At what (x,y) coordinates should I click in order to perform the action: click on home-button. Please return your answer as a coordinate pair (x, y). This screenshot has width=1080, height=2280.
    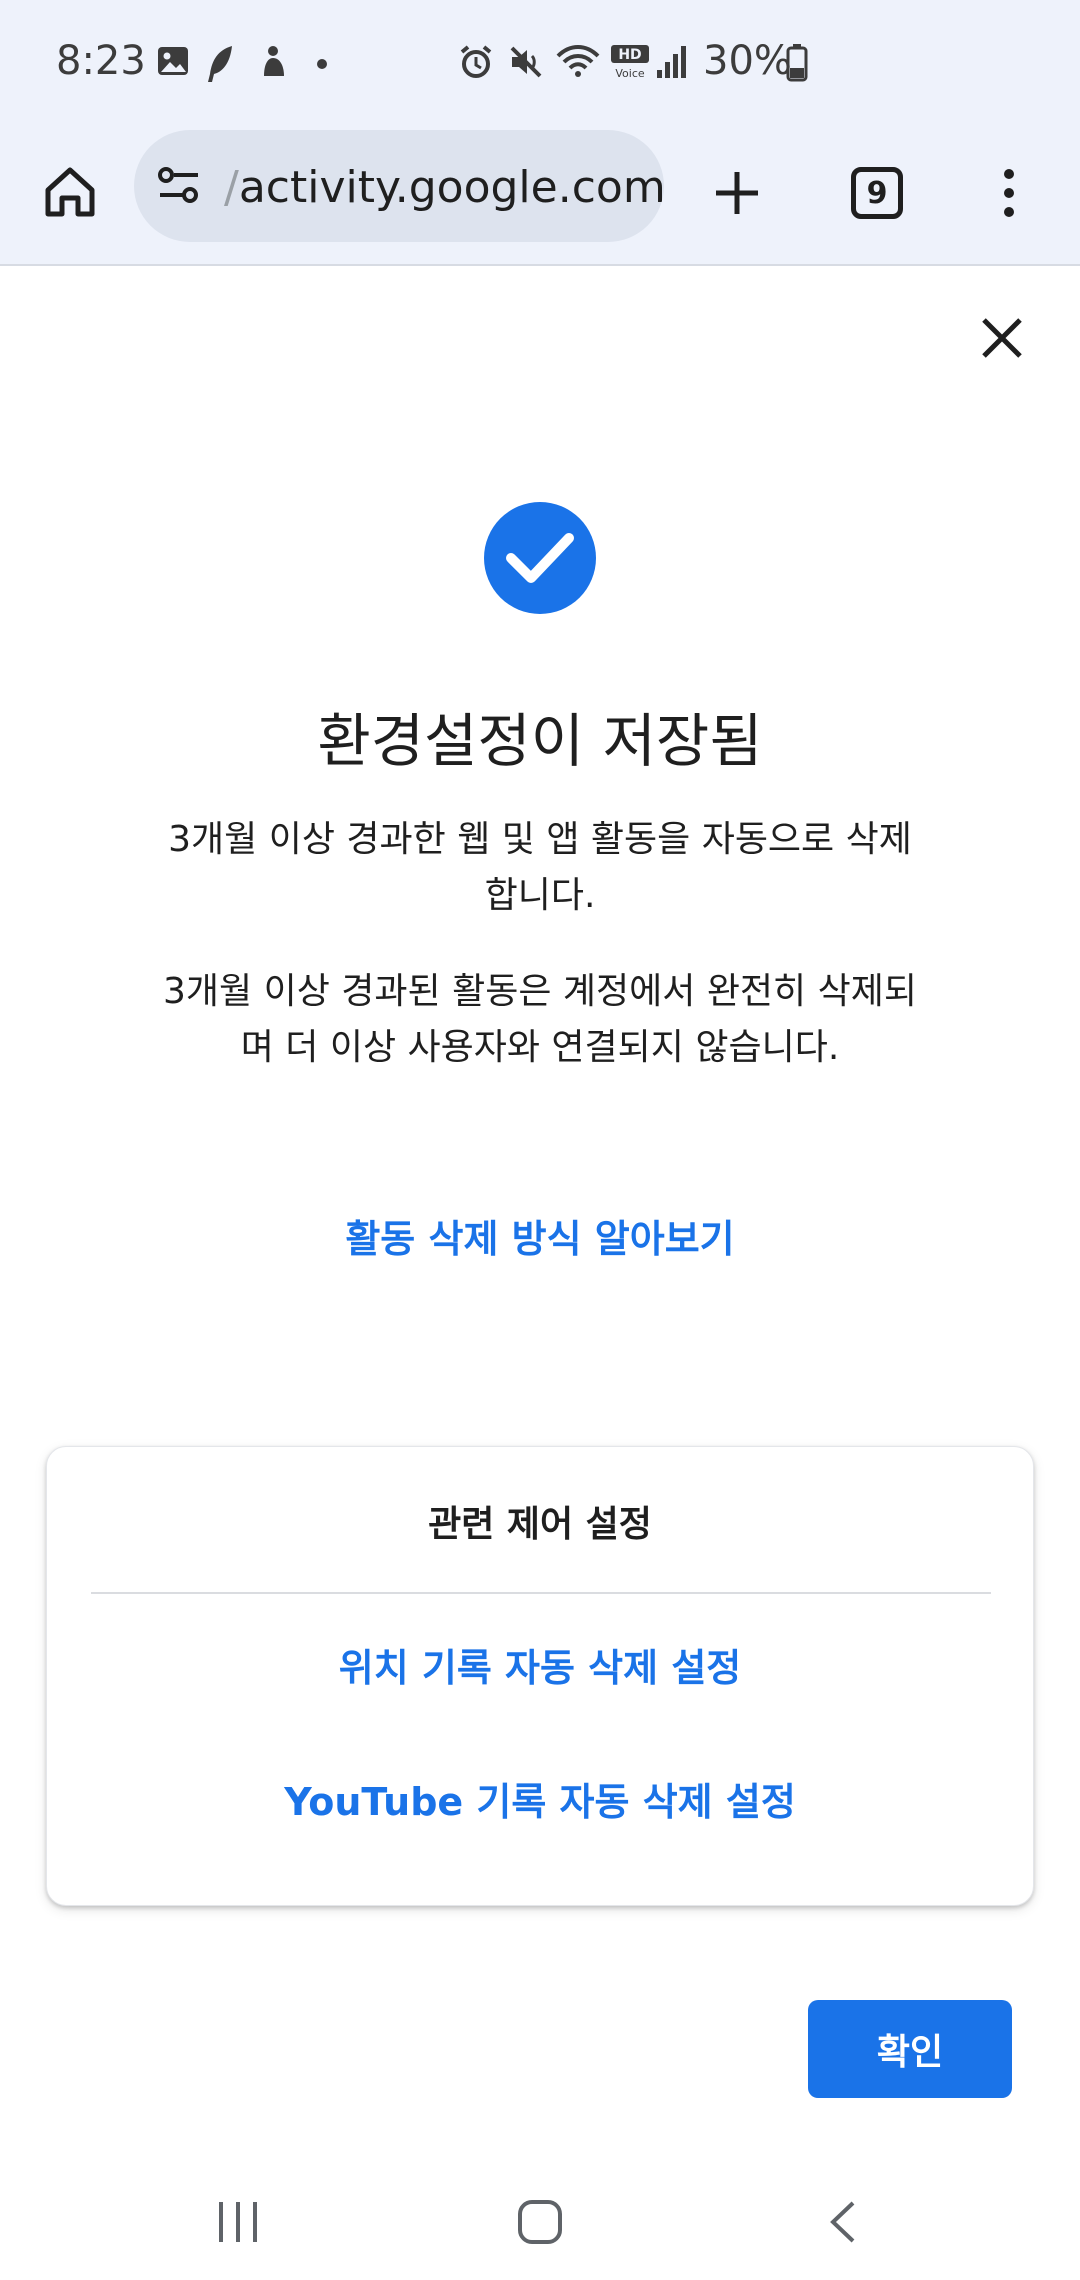
    Looking at the image, I should click on (70, 192).